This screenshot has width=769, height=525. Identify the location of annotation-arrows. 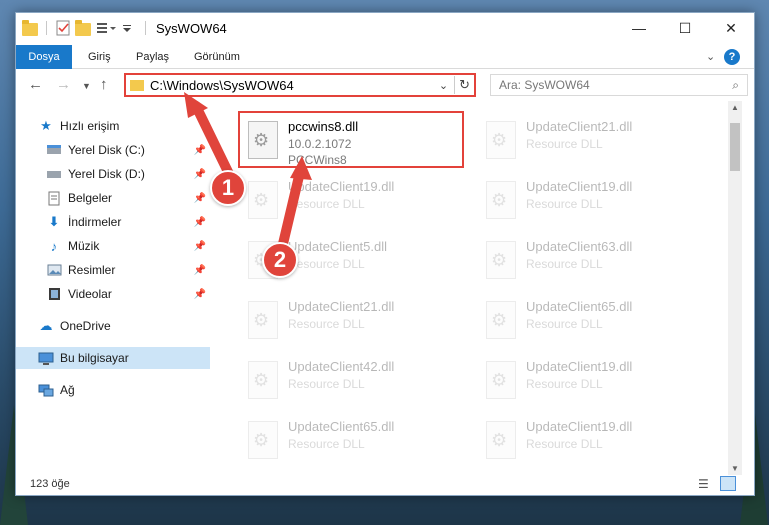
(248, 172).